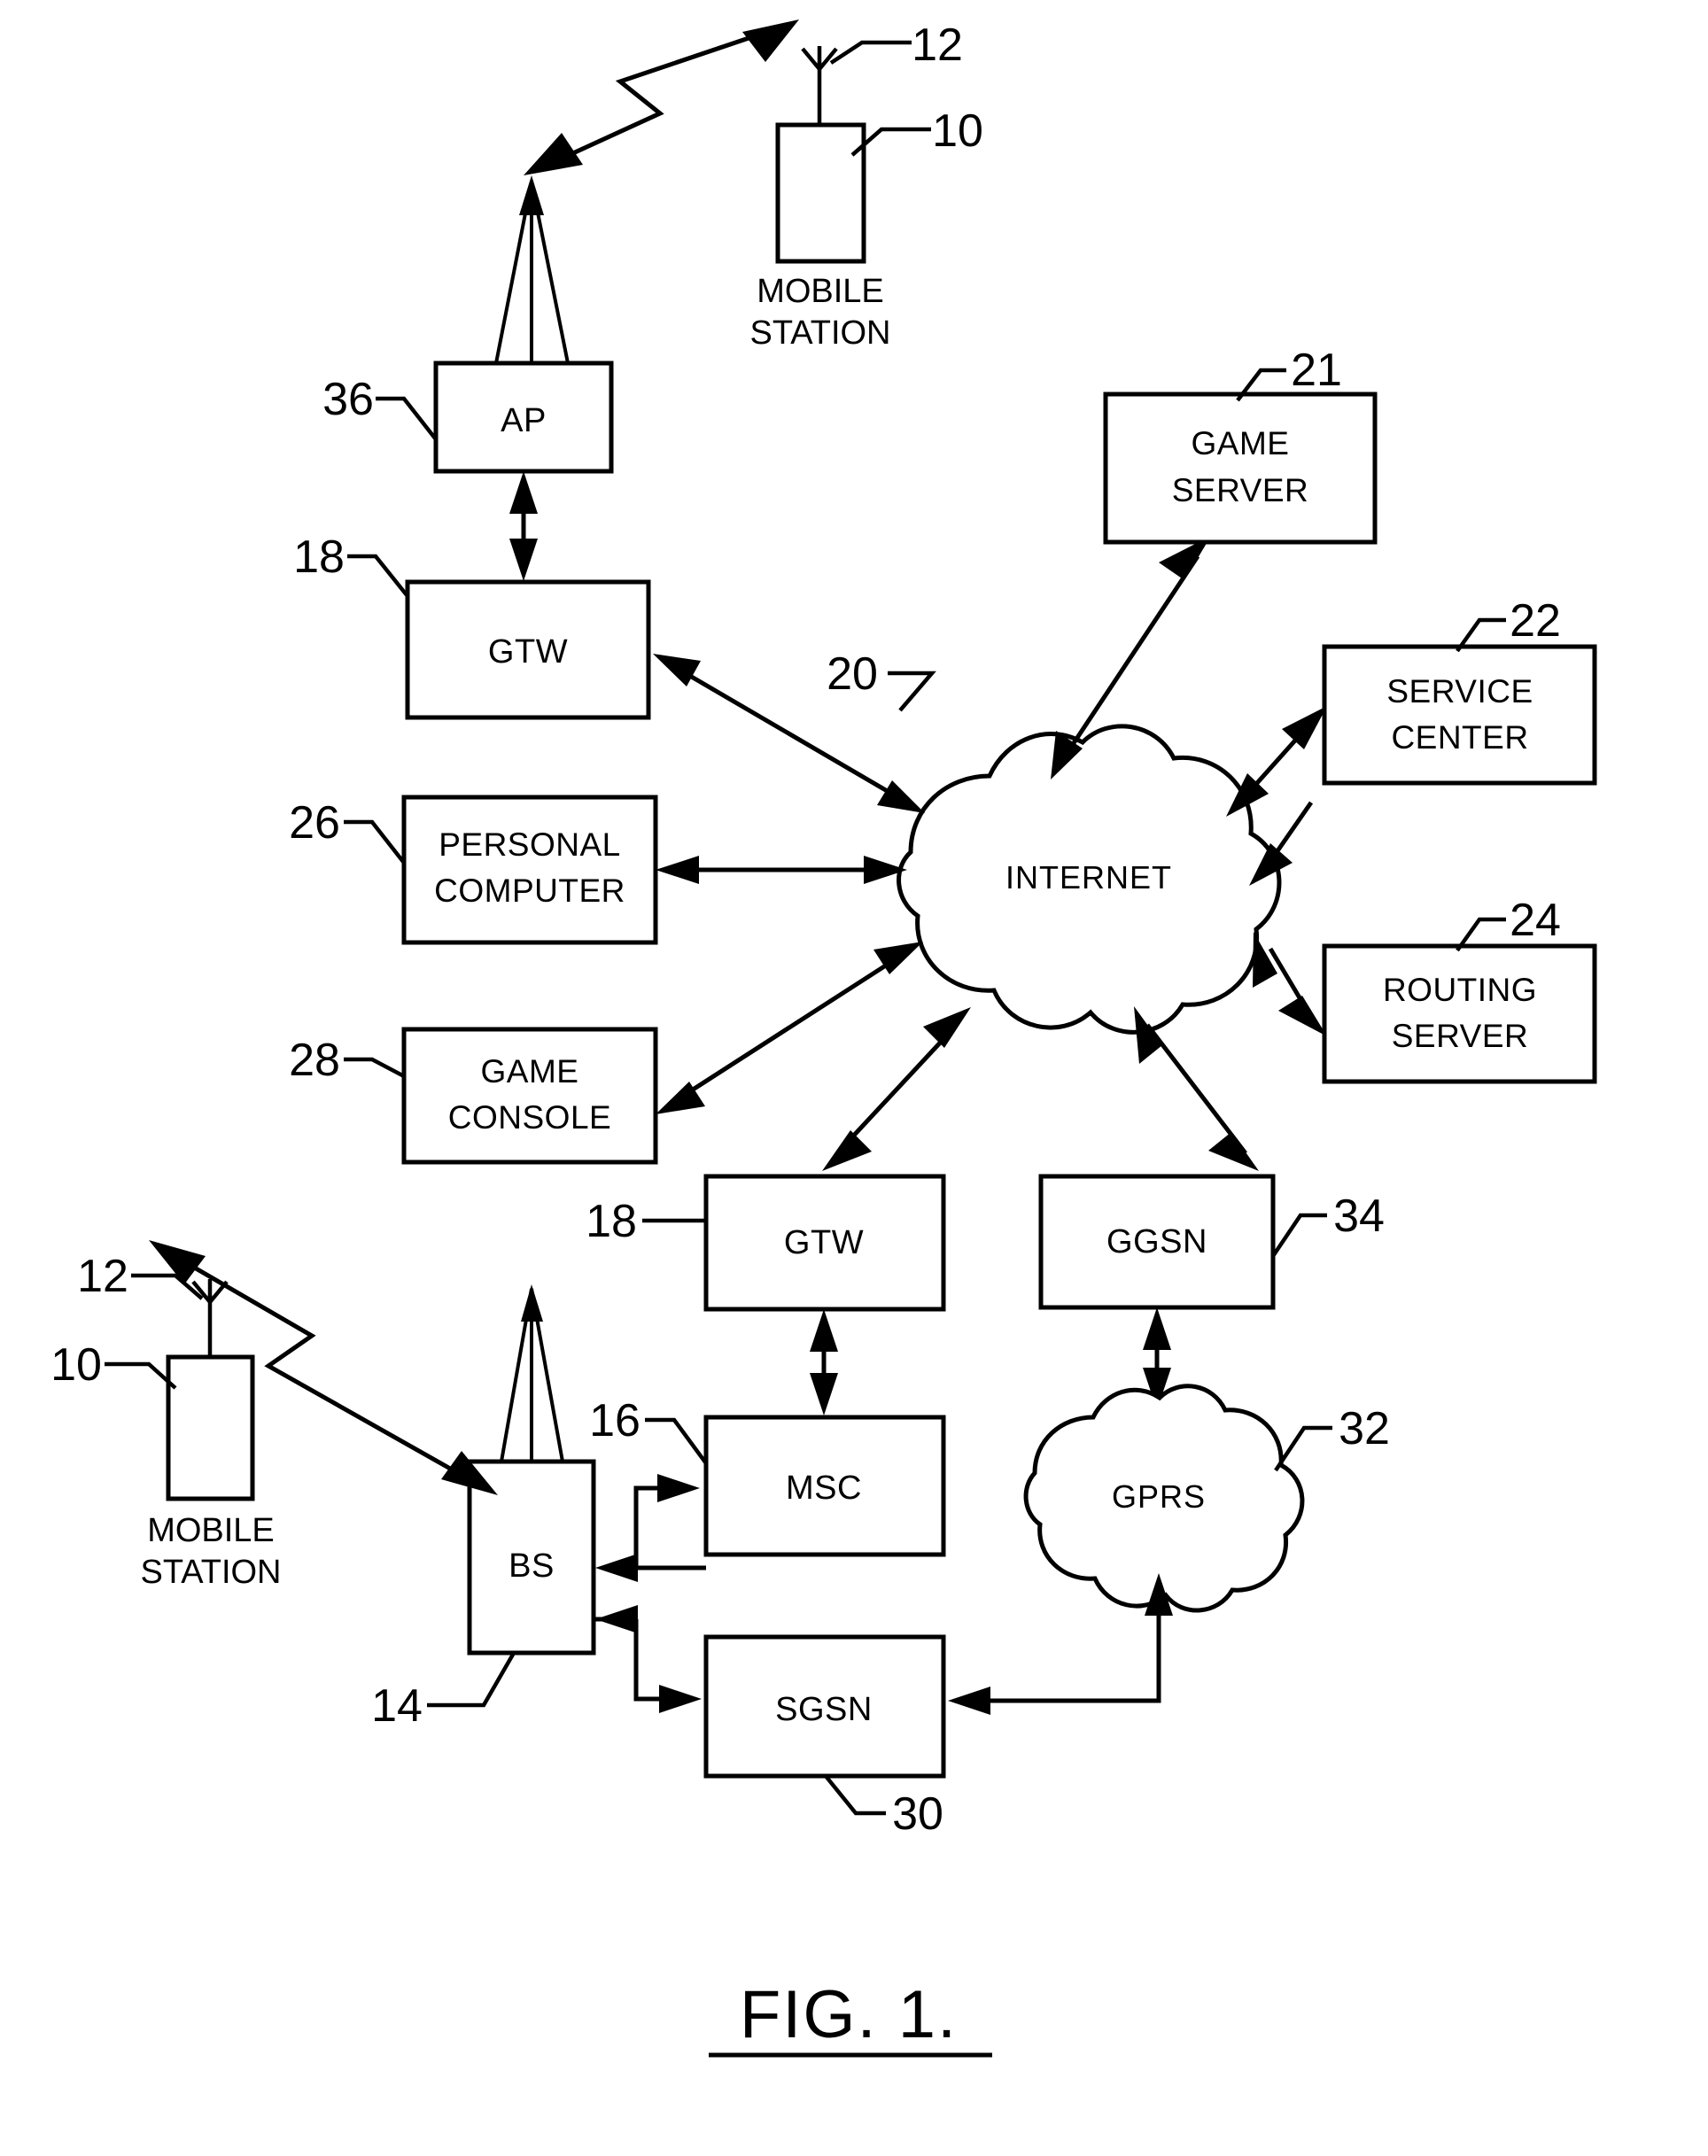 The width and height of the screenshot is (1708, 2156). I want to click on game-server-box, so click(1240, 468).